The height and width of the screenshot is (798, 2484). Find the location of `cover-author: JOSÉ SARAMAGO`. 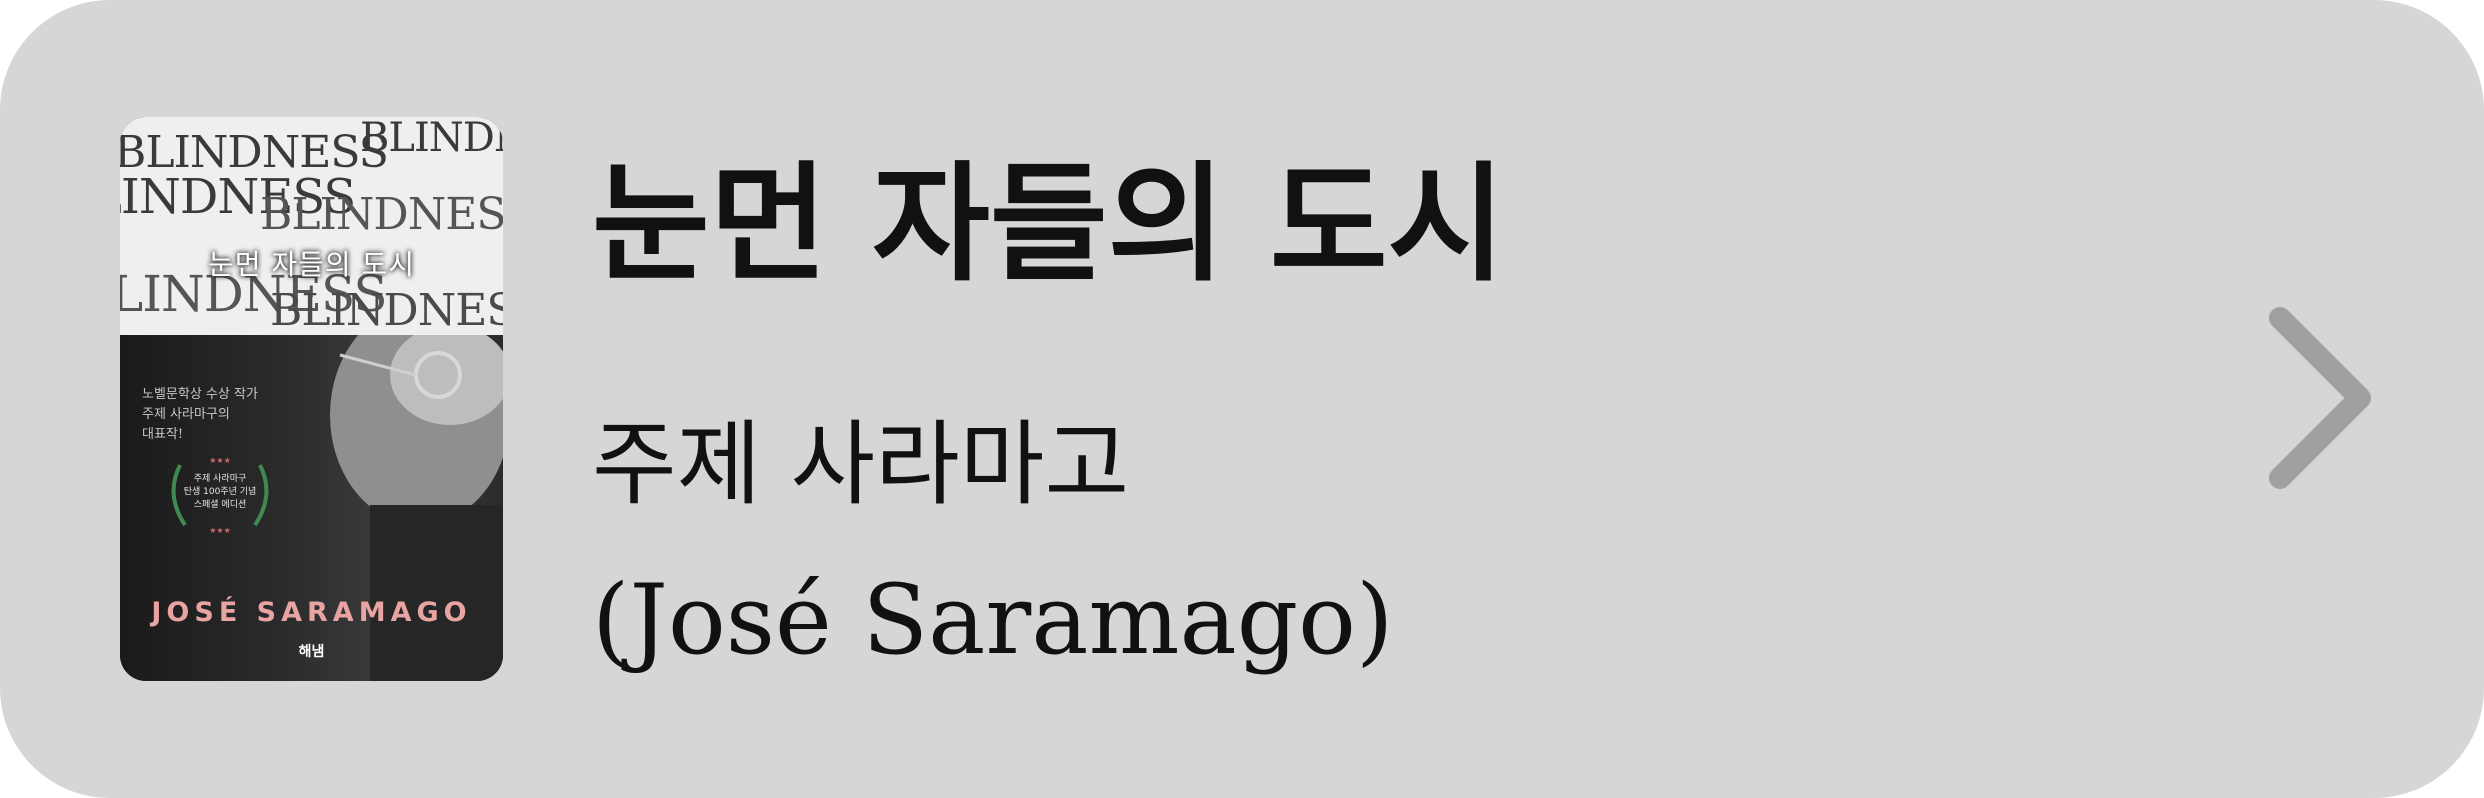

cover-author: JOSÉ SARAMAGO is located at coordinates (311, 612).